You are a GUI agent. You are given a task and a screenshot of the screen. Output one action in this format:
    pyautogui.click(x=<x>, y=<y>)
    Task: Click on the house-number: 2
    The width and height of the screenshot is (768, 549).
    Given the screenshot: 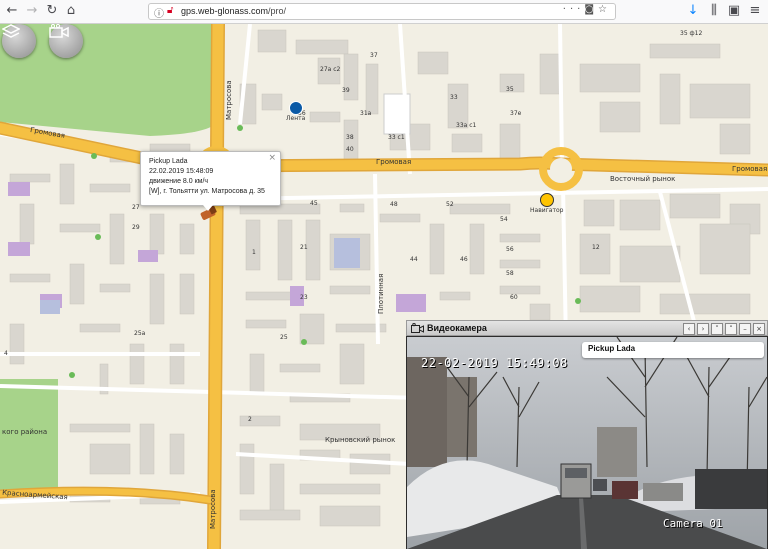 What is the action you would take?
    pyautogui.click(x=250, y=419)
    